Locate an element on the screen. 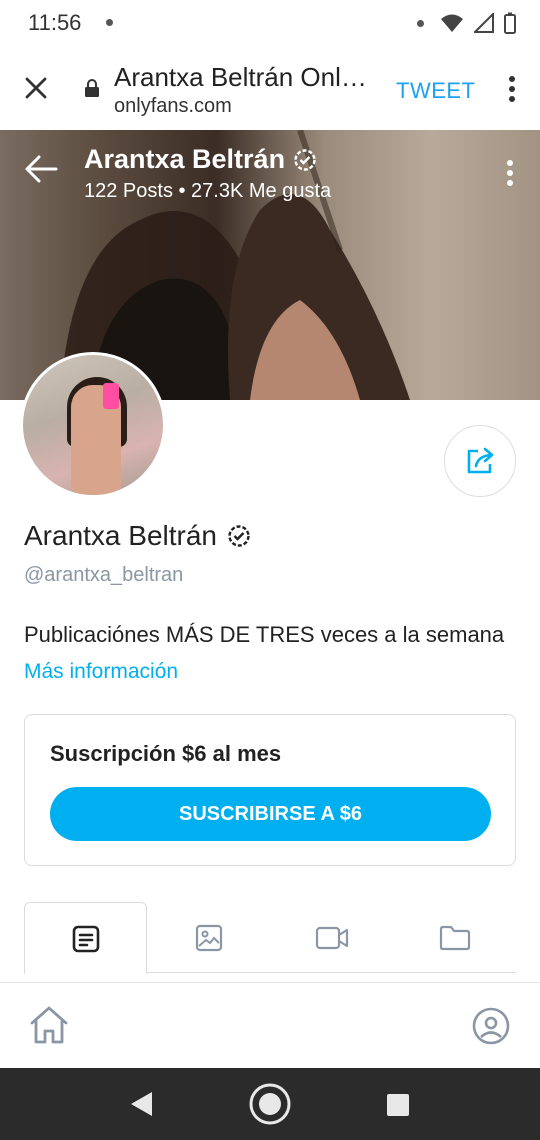 Image resolution: width=540 pixels, height=1140 pixels. share-icon is located at coordinates (480, 460).